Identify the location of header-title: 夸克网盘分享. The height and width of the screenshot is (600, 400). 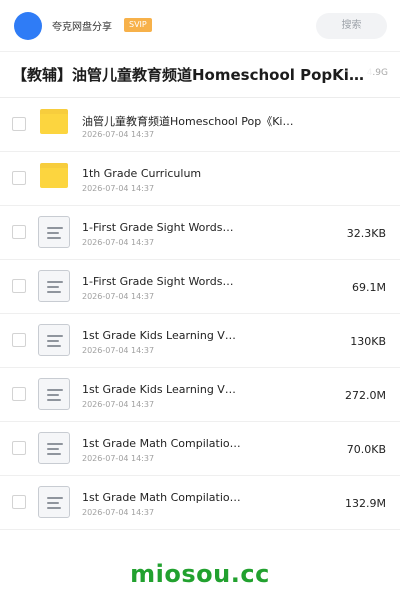
(82, 27).